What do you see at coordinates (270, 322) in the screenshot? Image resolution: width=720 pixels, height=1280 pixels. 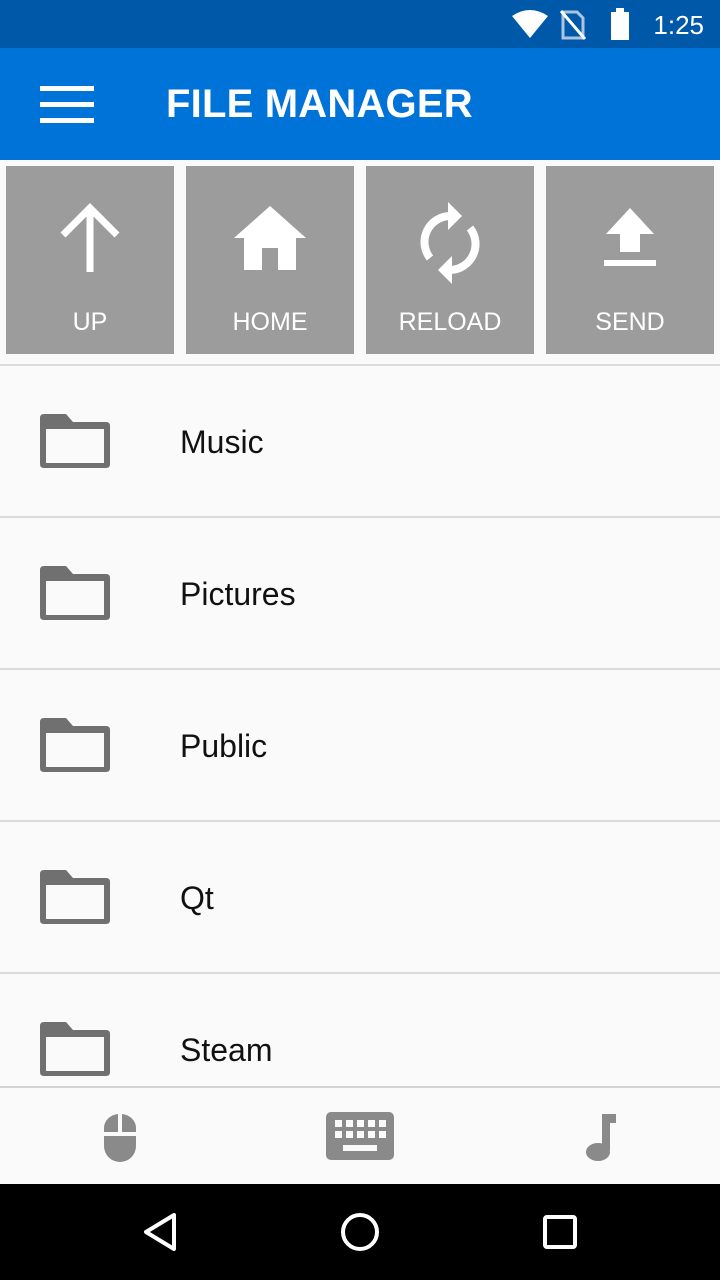 I see `home-button-label: HOME` at bounding box center [270, 322].